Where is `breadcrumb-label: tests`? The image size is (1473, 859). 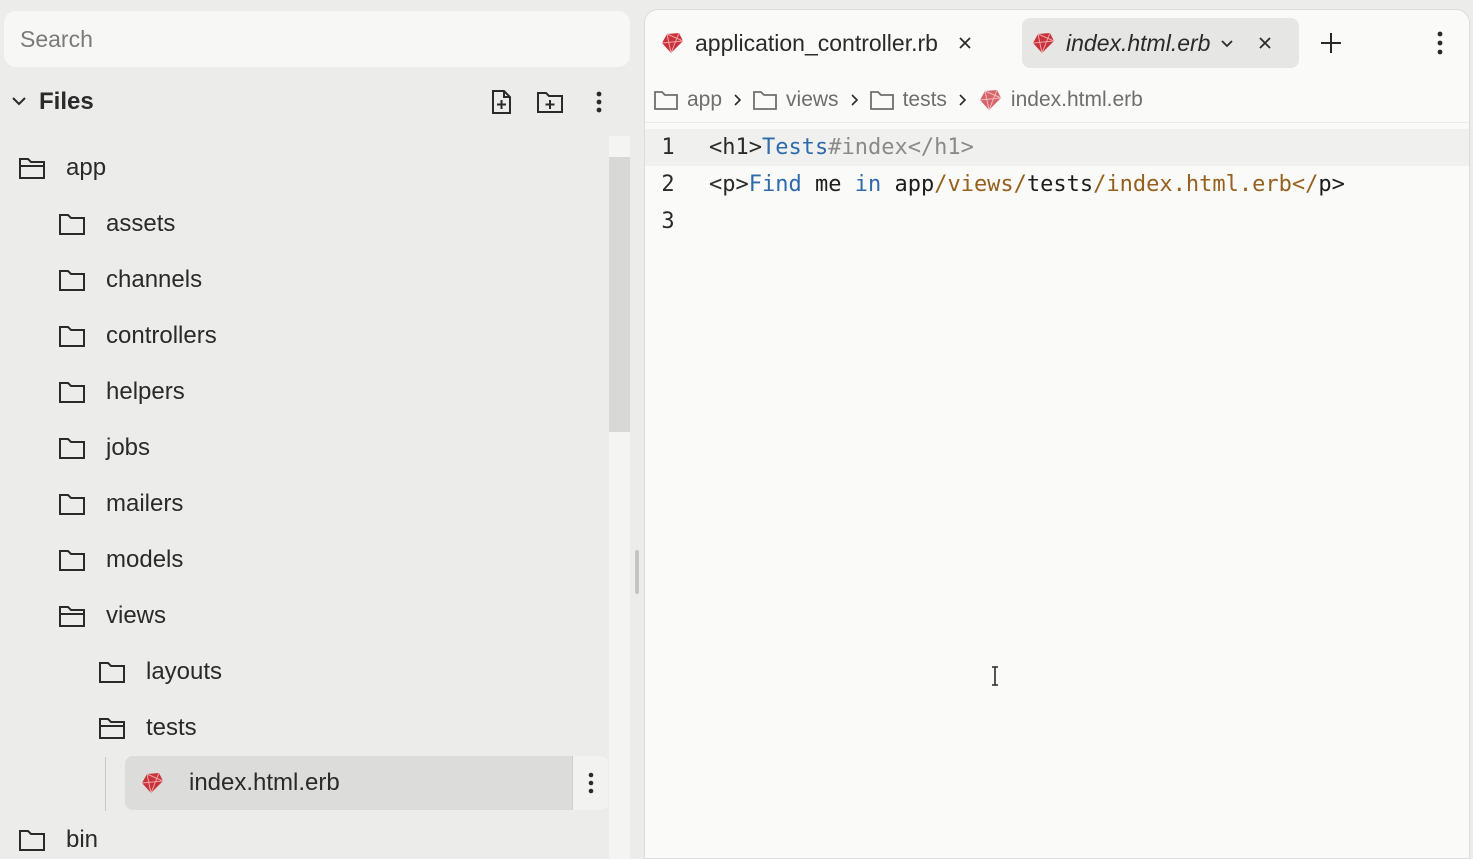 breadcrumb-label: tests is located at coordinates (924, 99).